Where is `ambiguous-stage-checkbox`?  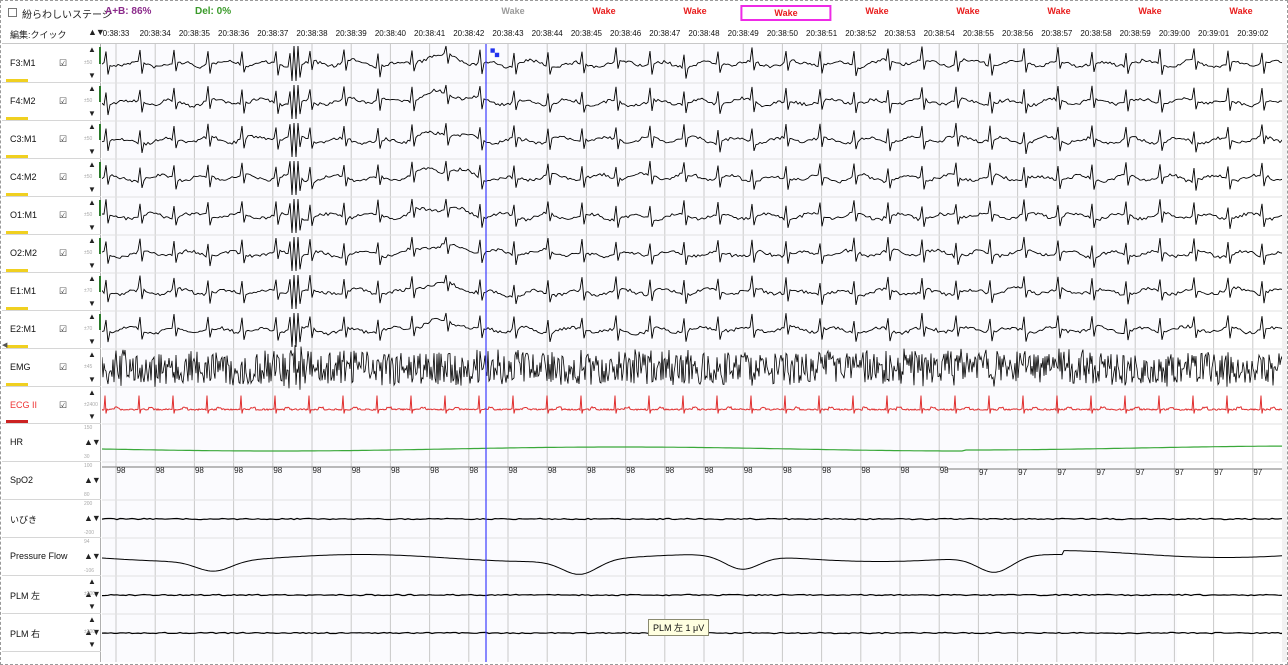
ambiguous-stage-checkbox is located at coordinates (12, 12).